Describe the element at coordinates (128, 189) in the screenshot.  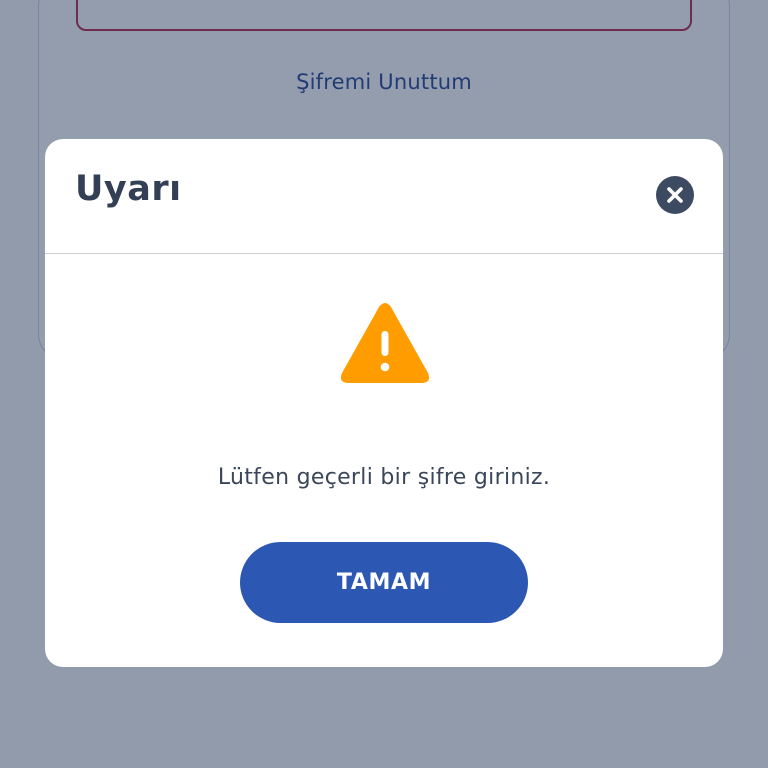
I see `dialog-title: Uyarı` at that location.